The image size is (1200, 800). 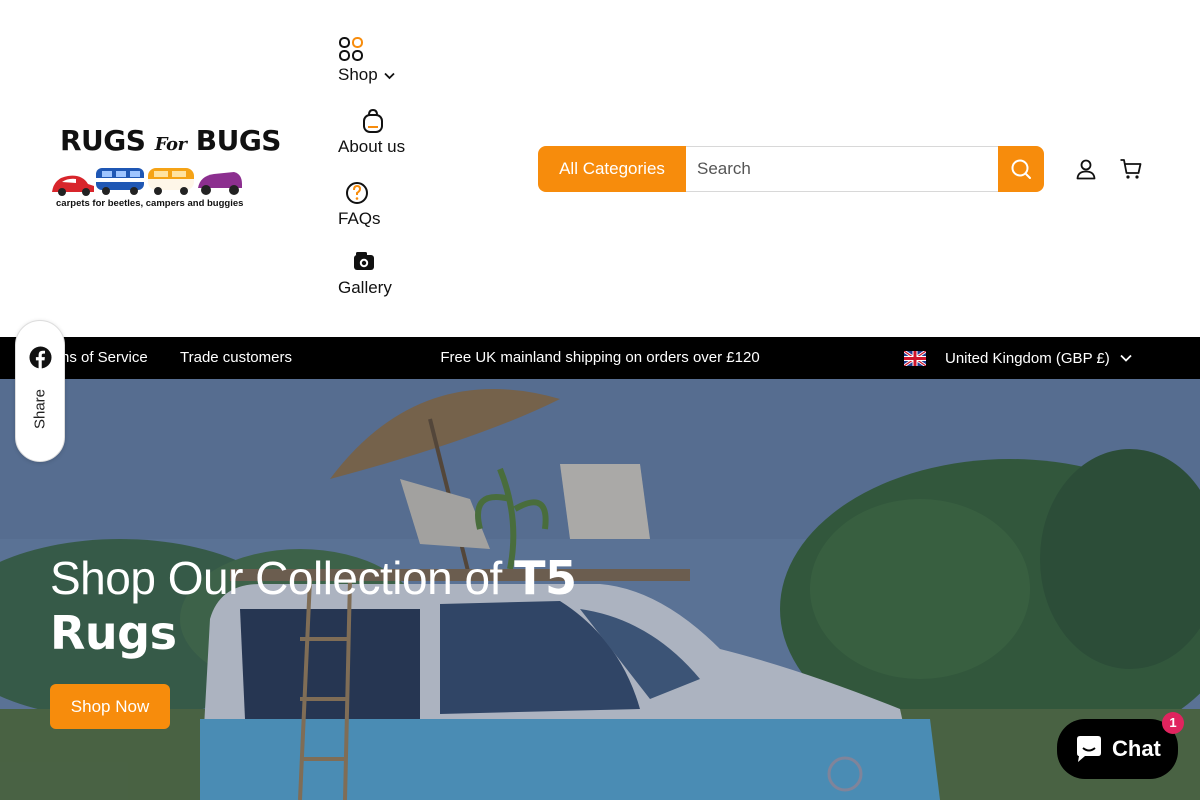 I want to click on nav-item-about: About us, so click(x=371, y=132).